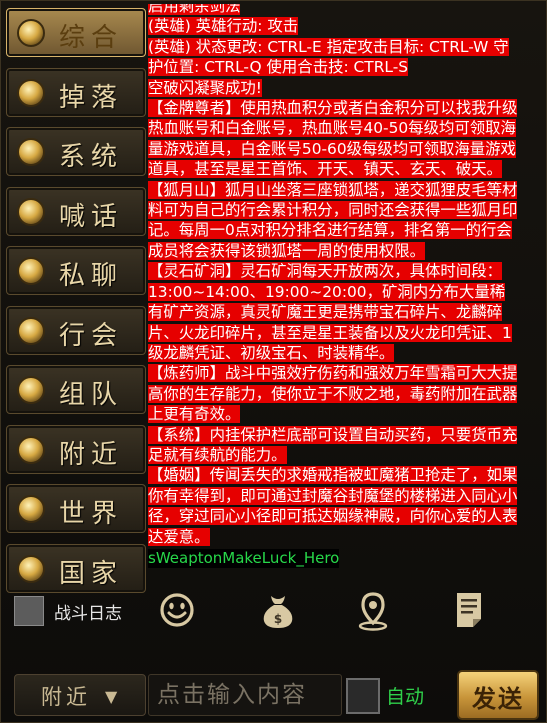  Describe the element at coordinates (88, 614) in the screenshot. I see `battle-log-label: 战斗日志` at that location.